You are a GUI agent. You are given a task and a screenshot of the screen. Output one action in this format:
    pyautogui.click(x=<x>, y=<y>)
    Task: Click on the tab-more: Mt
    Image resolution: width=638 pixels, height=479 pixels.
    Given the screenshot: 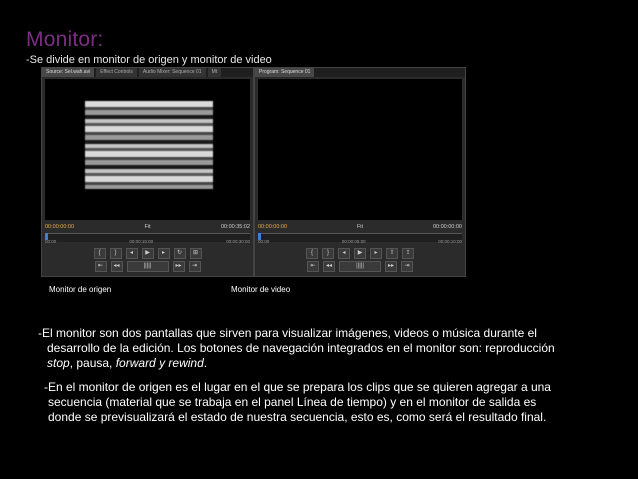 What is the action you would take?
    pyautogui.click(x=214, y=72)
    